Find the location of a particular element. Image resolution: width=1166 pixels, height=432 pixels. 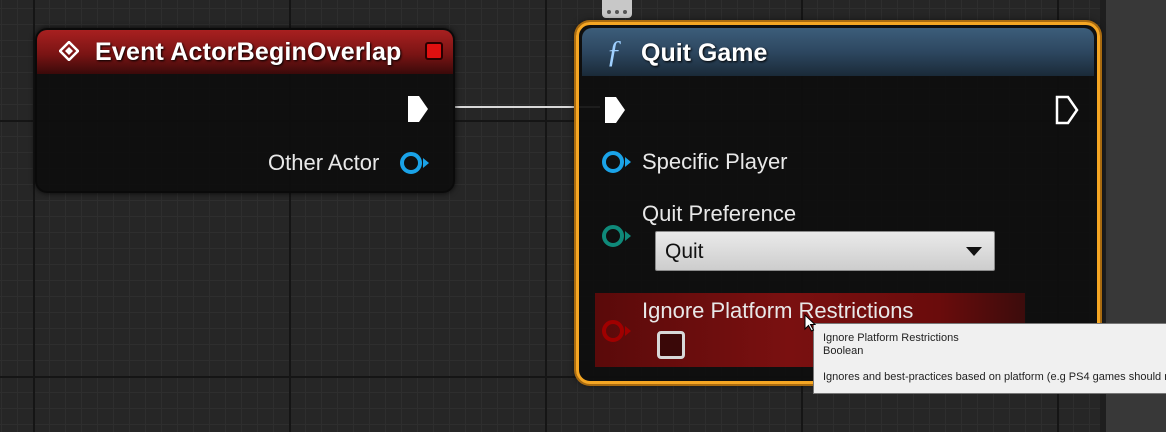

quit-preference-dropdown: Quit is located at coordinates (825, 251).